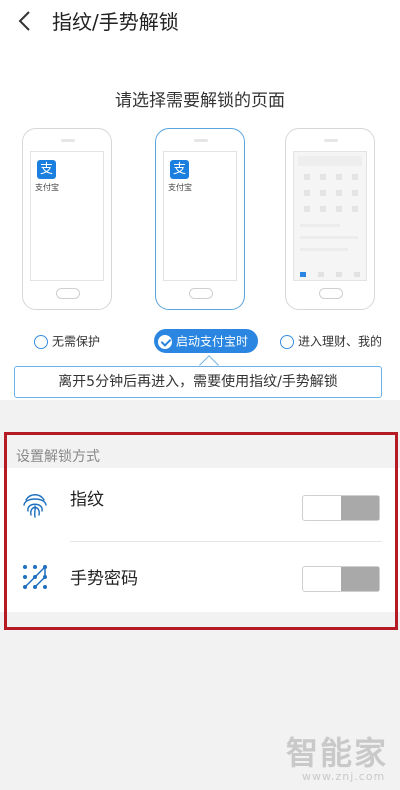  What do you see at coordinates (337, 753) in the screenshot?
I see `watermark-logo: 智能家` at bounding box center [337, 753].